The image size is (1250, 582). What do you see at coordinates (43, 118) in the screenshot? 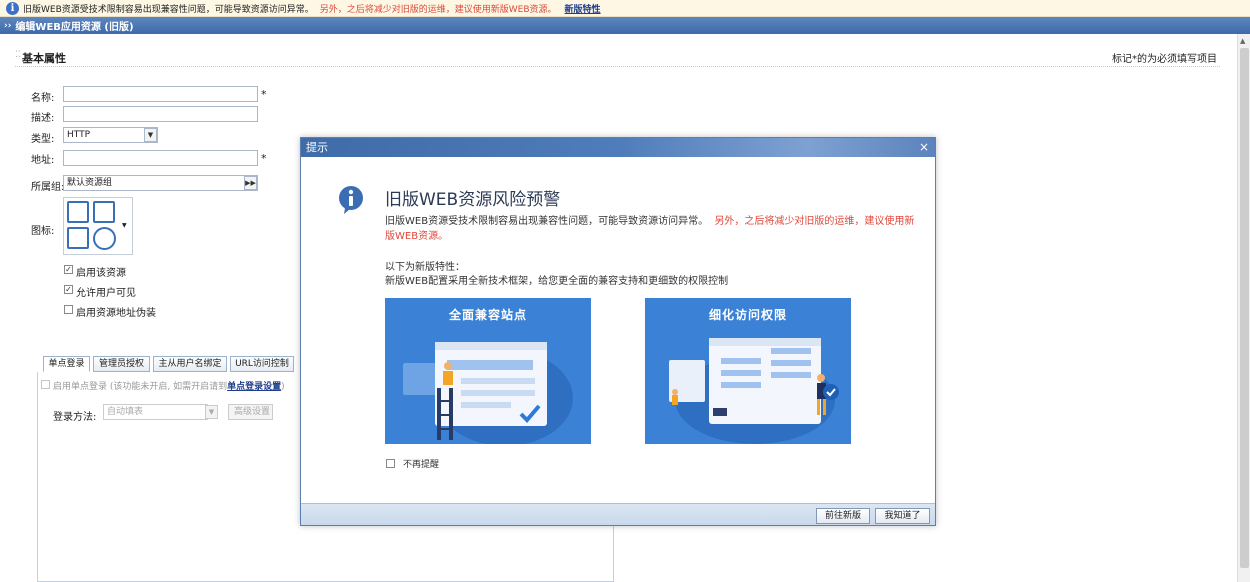
I see `desc-label: 描述:` at bounding box center [43, 118].